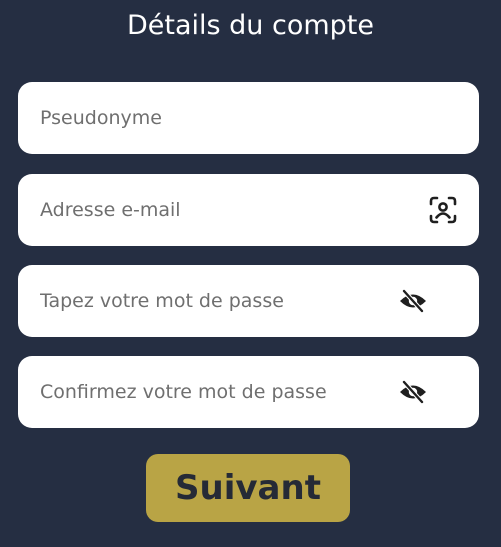 The width and height of the screenshot is (501, 547). I want to click on email-input, so click(248, 210).